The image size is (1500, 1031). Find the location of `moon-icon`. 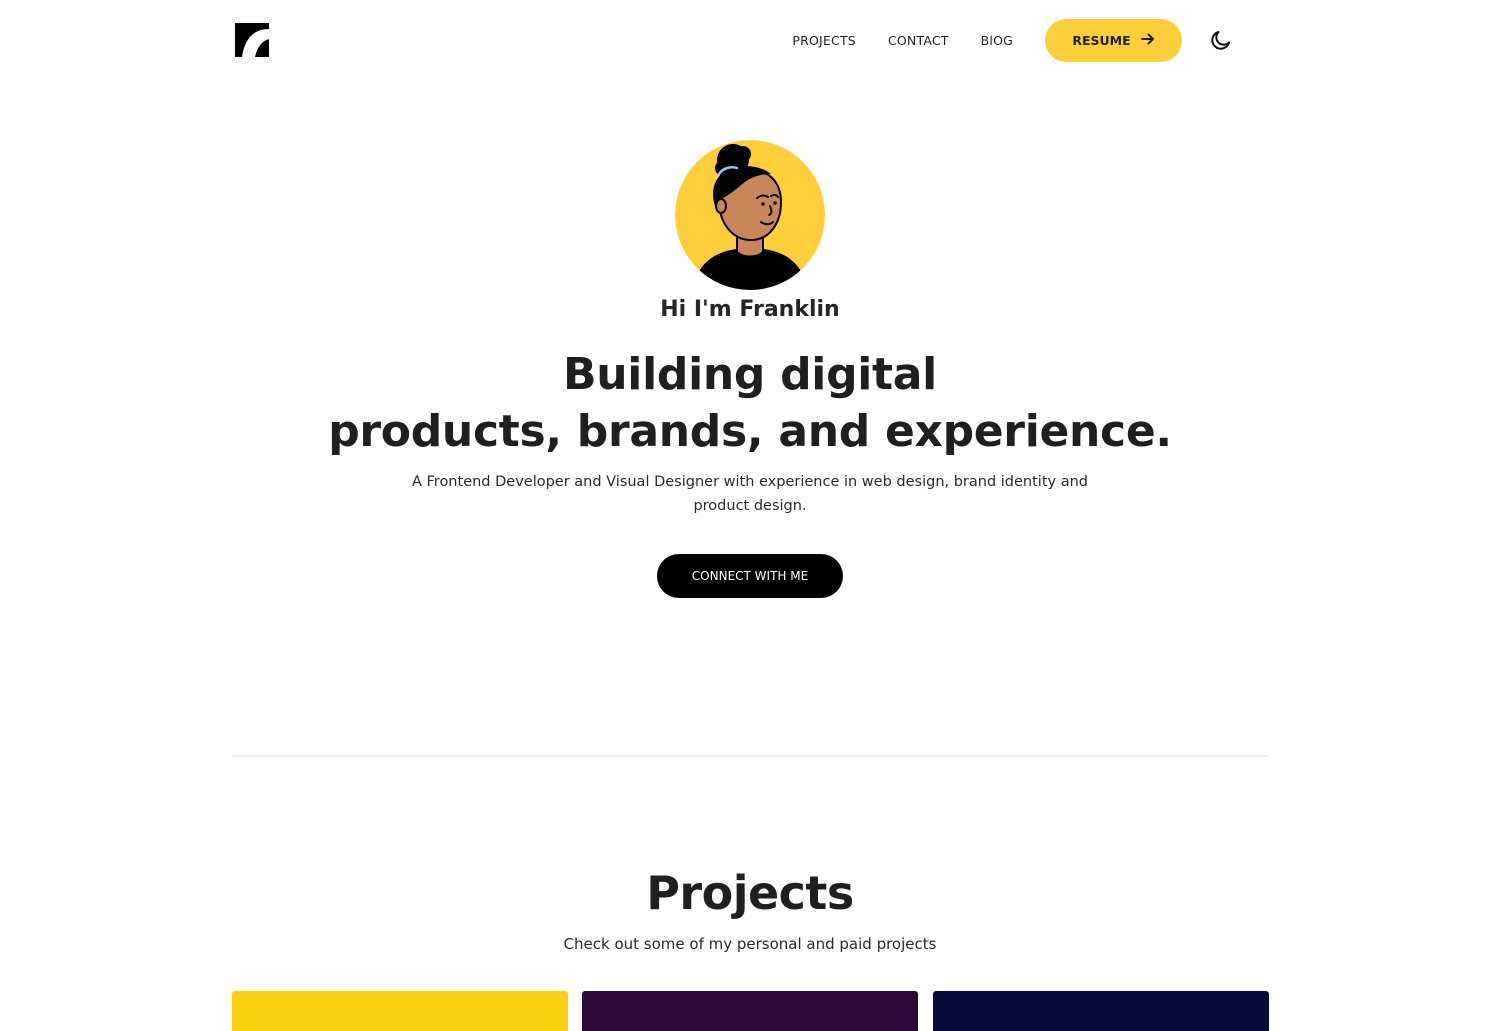

moon-icon is located at coordinates (1221, 40).